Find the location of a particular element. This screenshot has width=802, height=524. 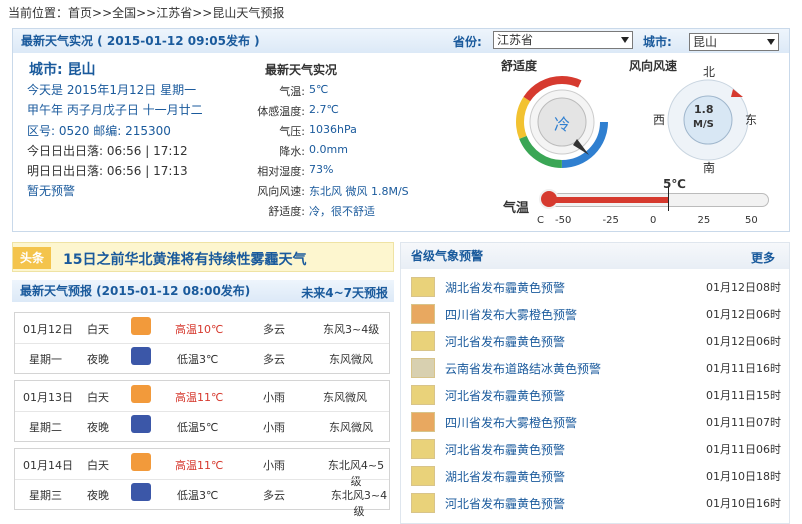

lunar-date: 甲午年 丙子月戊子日 十一月廿二 is located at coordinates (115, 110).